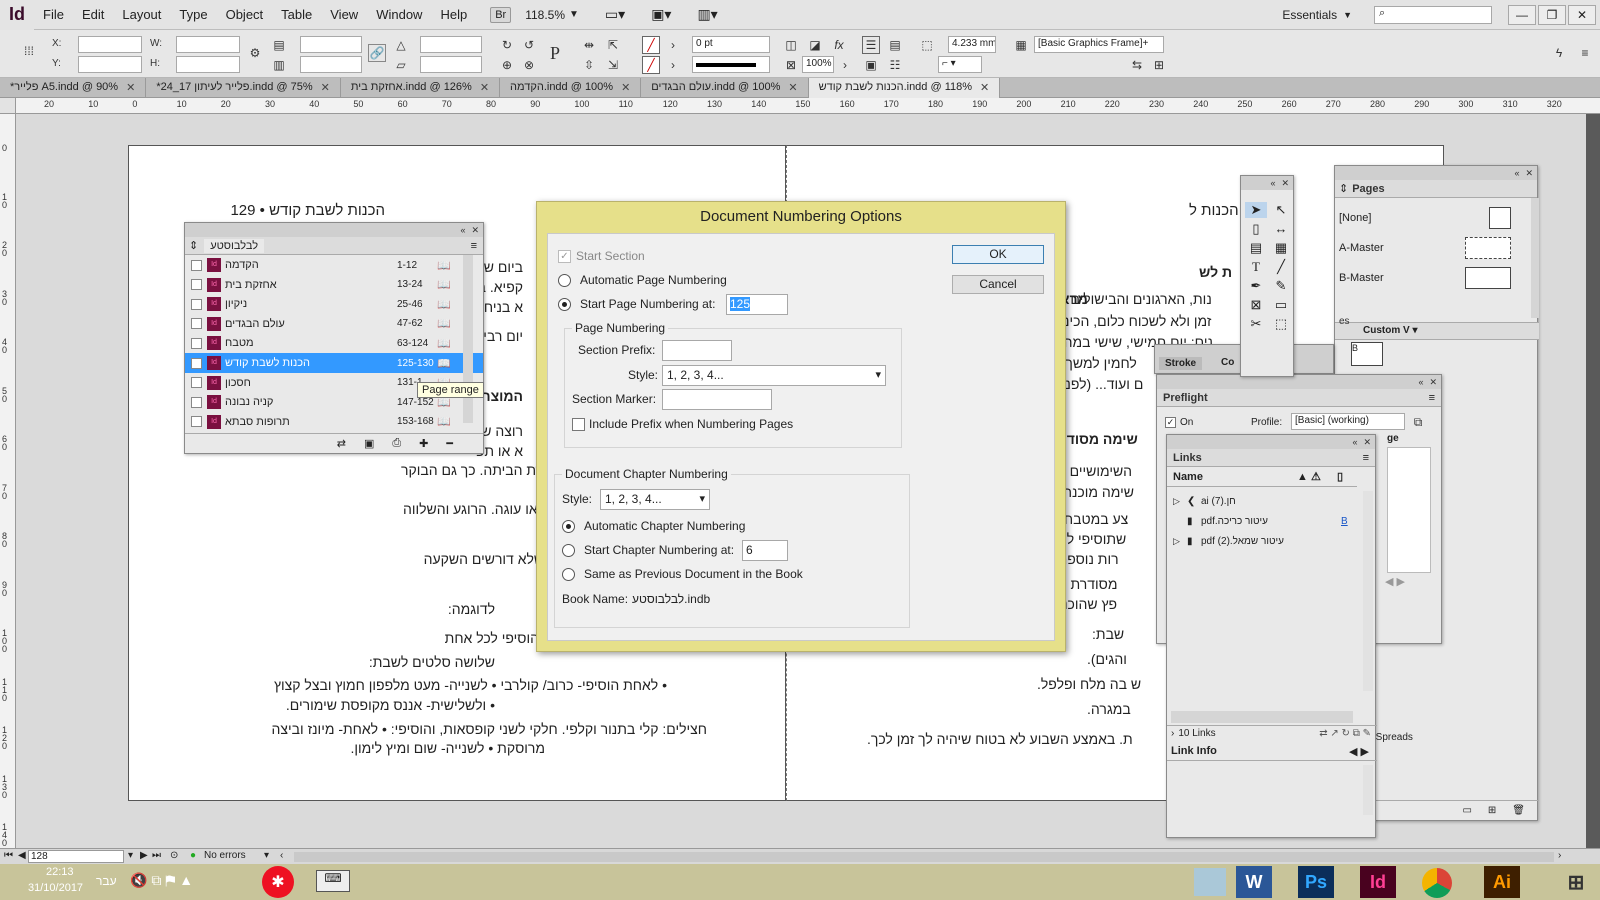 The width and height of the screenshot is (1600, 900). I want to click on new-page-icon: ⊞, so click(1492, 810).